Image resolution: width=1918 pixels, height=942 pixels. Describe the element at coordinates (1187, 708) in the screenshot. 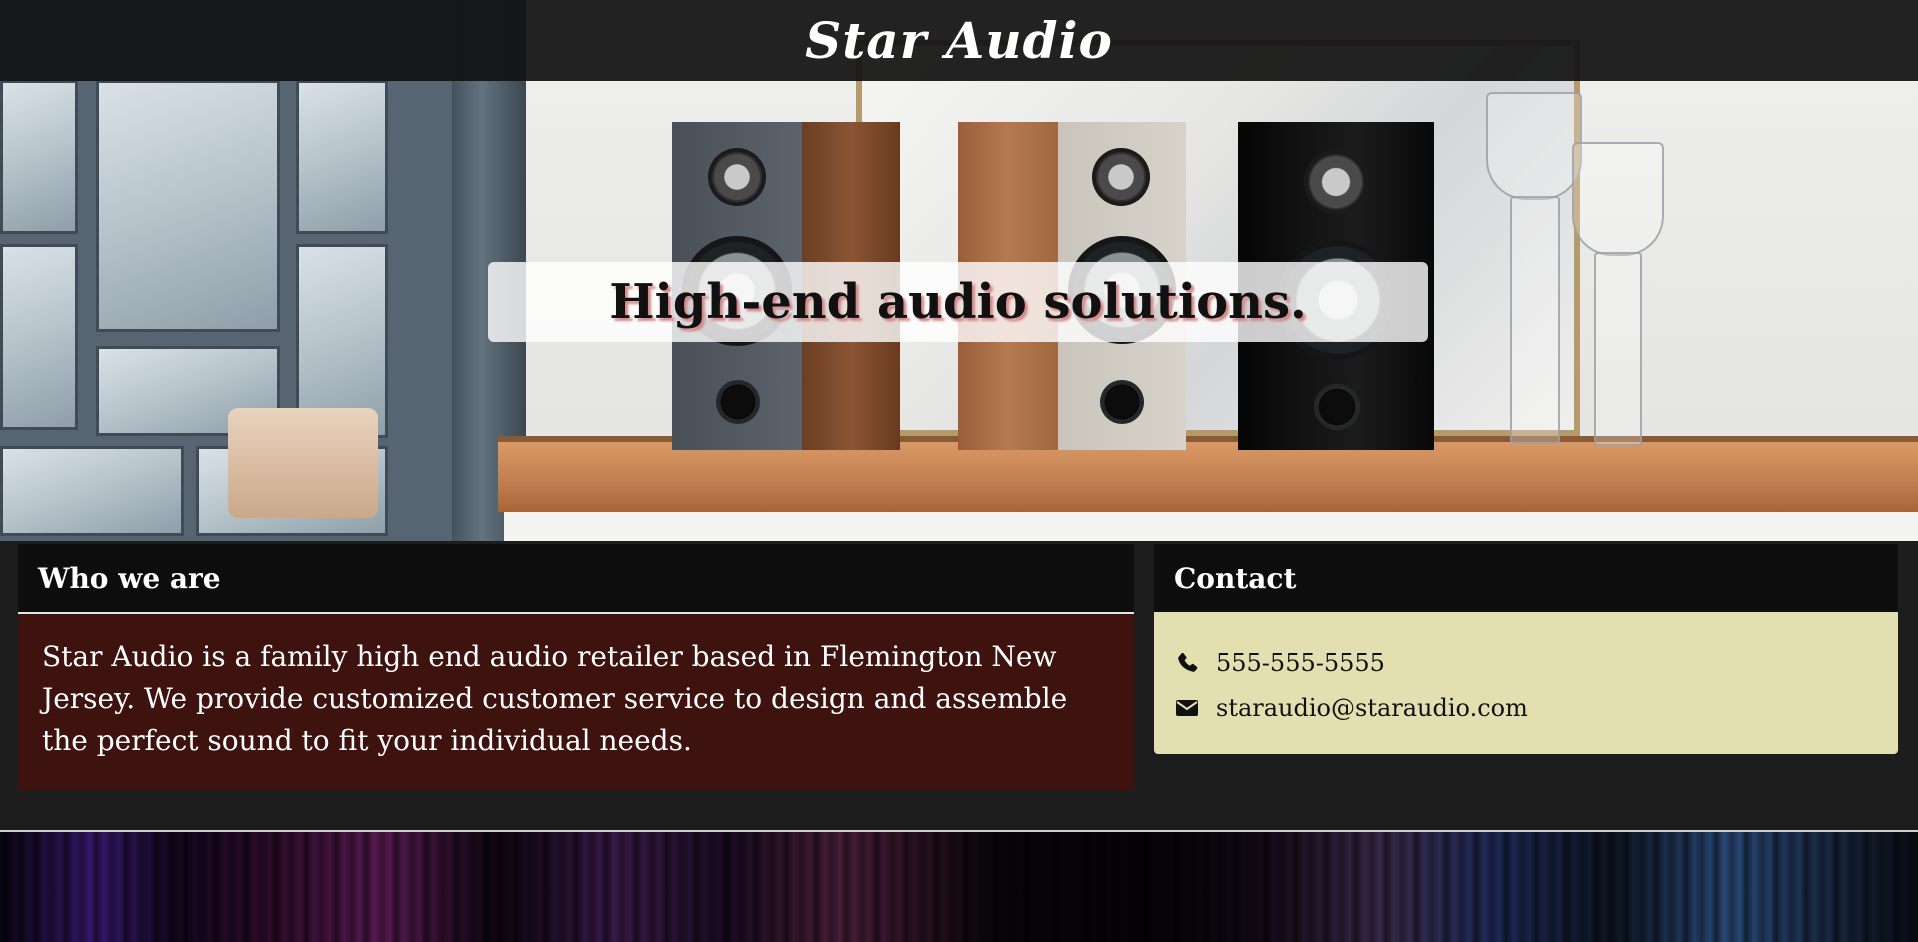

I see `envelope-icon` at that location.